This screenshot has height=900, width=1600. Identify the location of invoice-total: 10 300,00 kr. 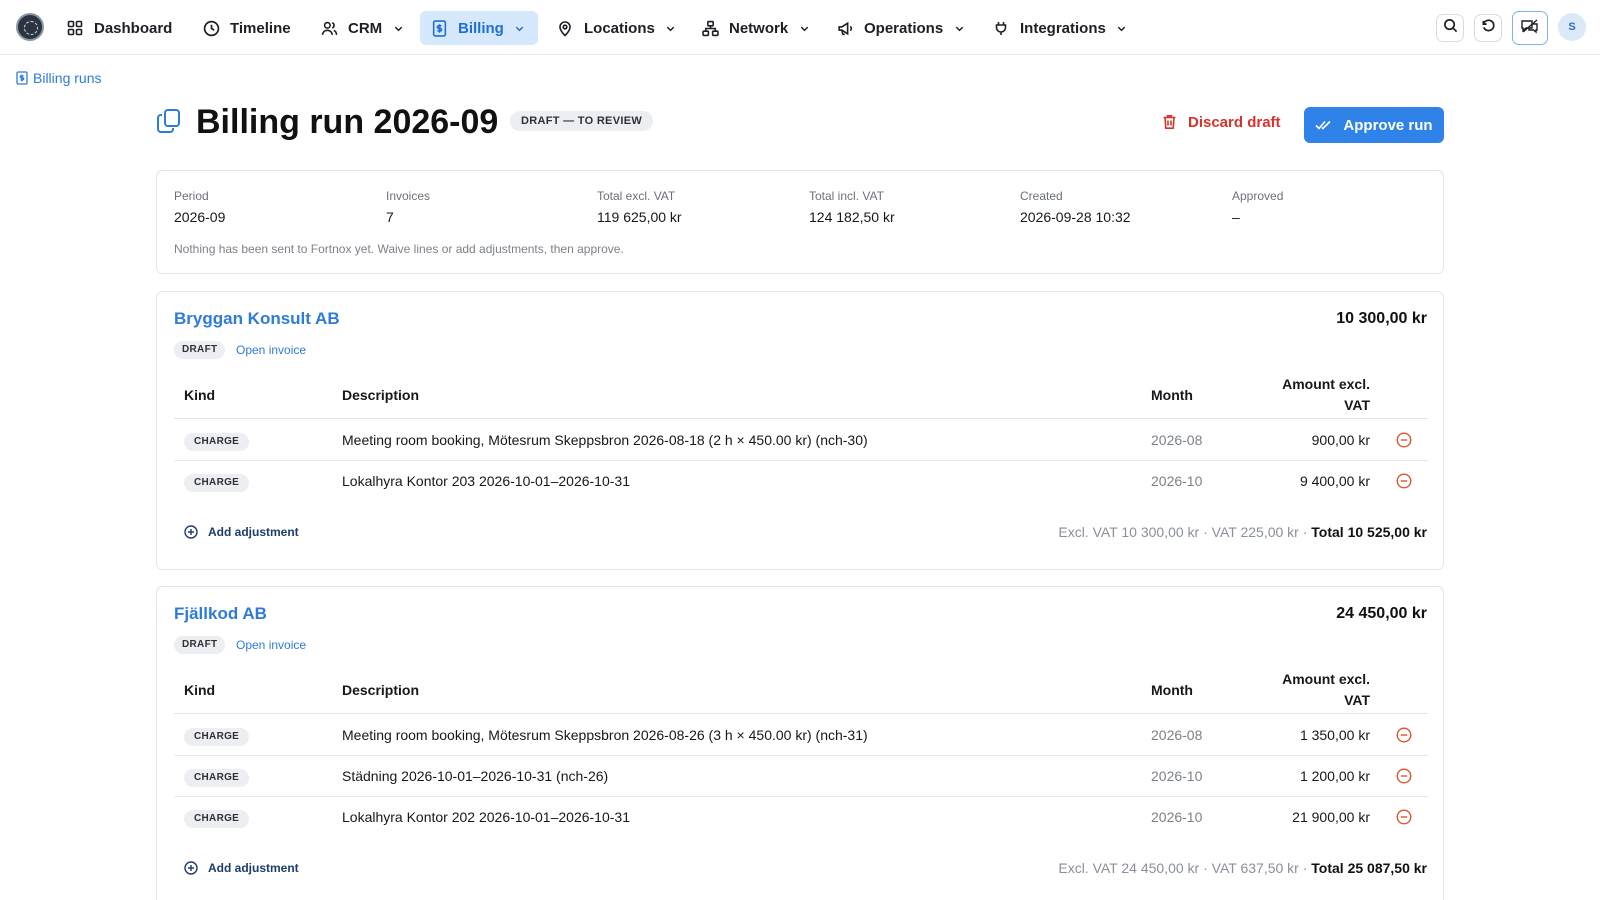
(1381, 318).